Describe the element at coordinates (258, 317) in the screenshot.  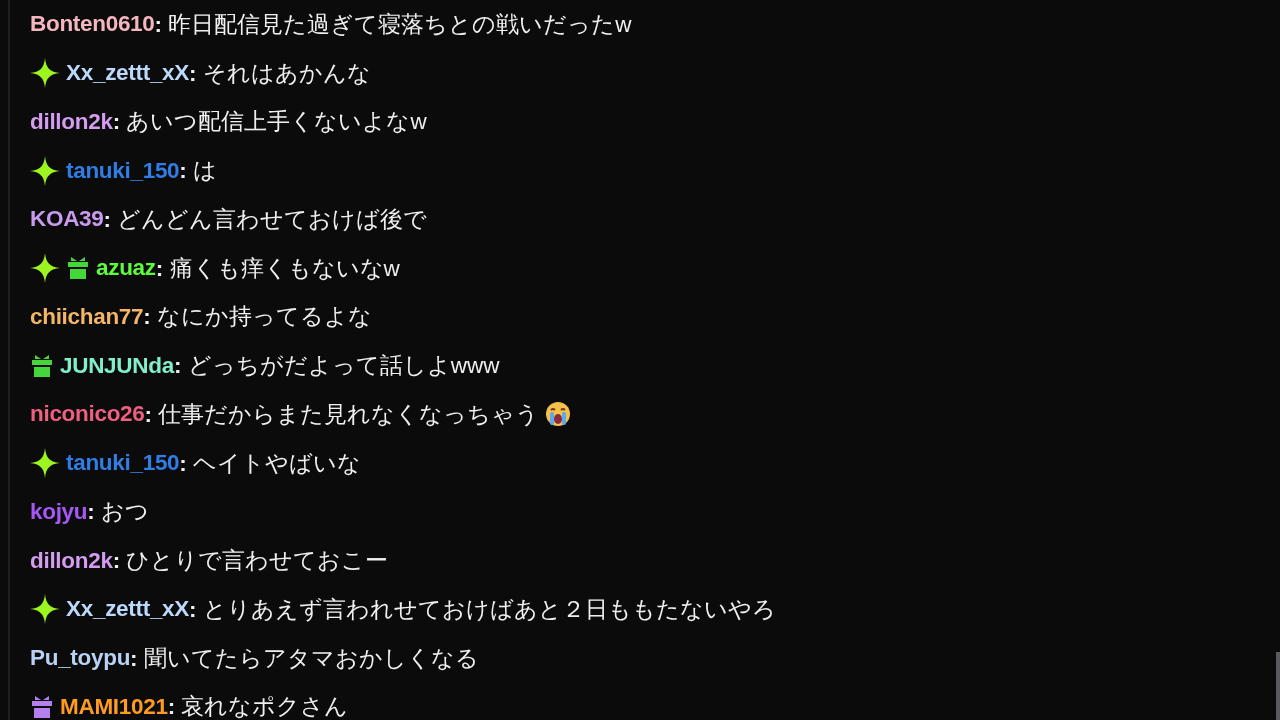
I see `chat-message: : なにか持ってるよな` at that location.